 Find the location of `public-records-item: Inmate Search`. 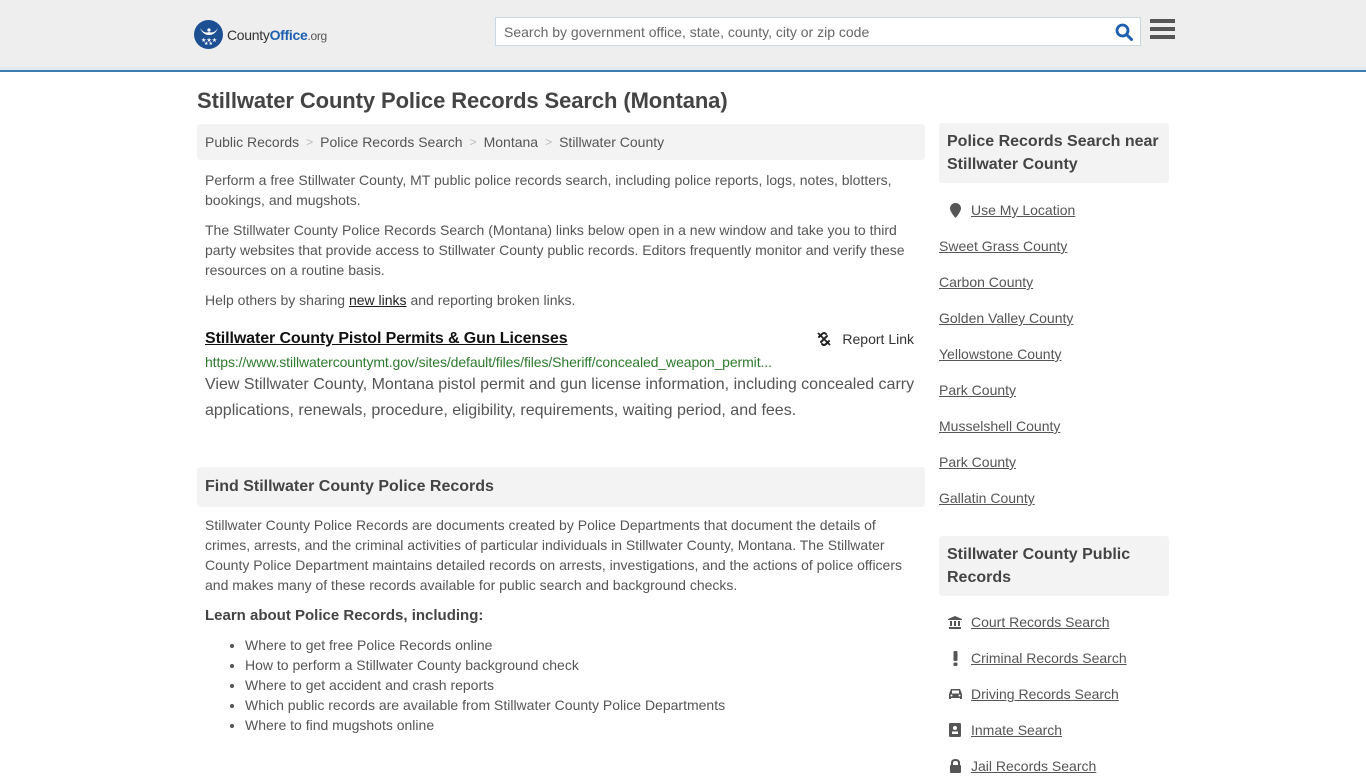

public-records-item: Inmate Search is located at coordinates (1058, 730).